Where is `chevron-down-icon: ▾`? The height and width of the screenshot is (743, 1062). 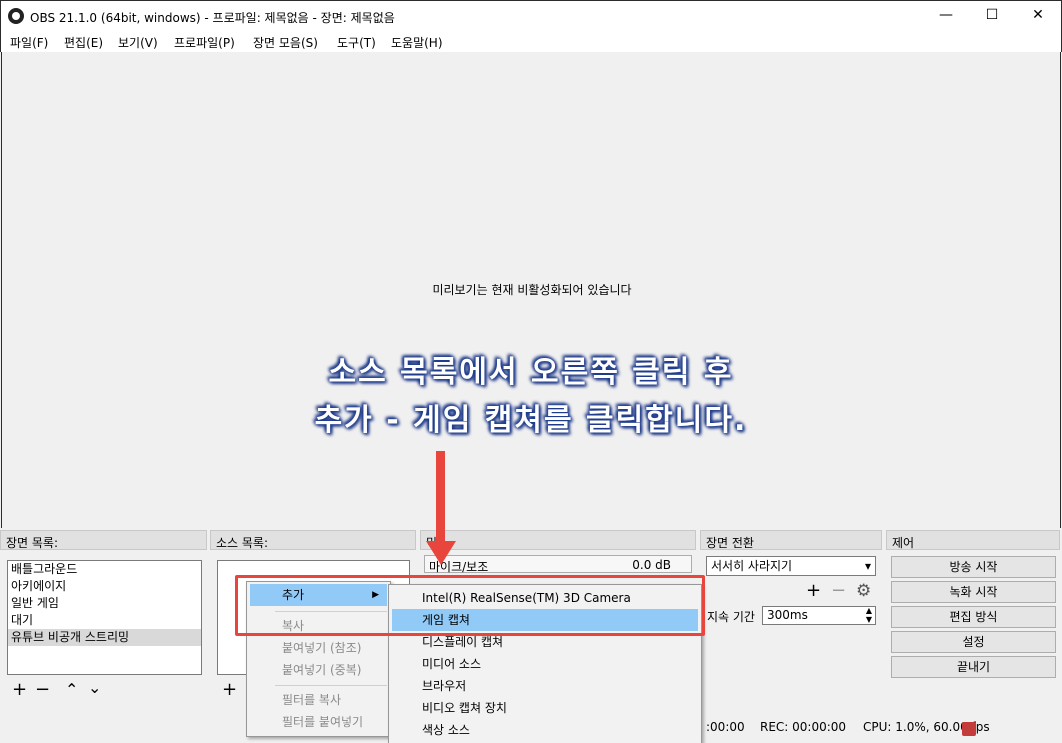
chevron-down-icon: ▾ is located at coordinates (867, 566).